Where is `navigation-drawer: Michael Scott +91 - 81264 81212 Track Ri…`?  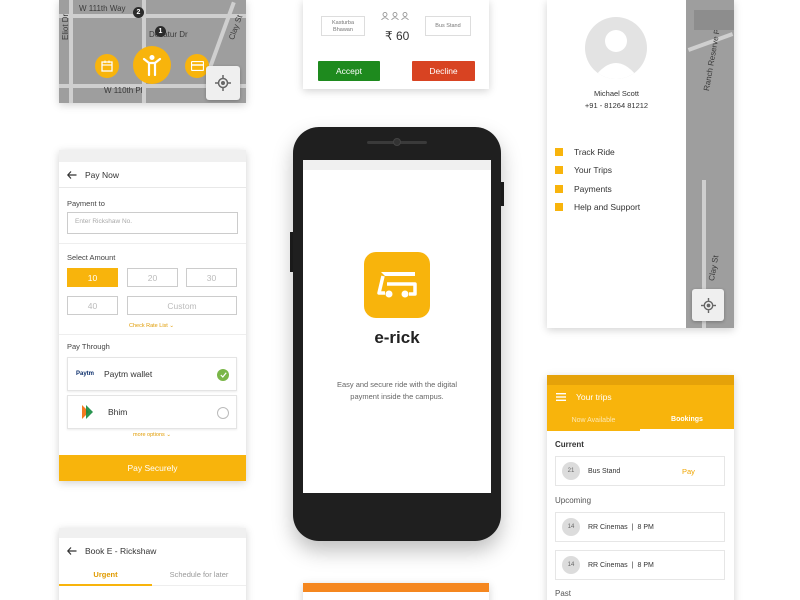 navigation-drawer: Michael Scott +91 - 81264 81212 Track Ri… is located at coordinates (616, 164).